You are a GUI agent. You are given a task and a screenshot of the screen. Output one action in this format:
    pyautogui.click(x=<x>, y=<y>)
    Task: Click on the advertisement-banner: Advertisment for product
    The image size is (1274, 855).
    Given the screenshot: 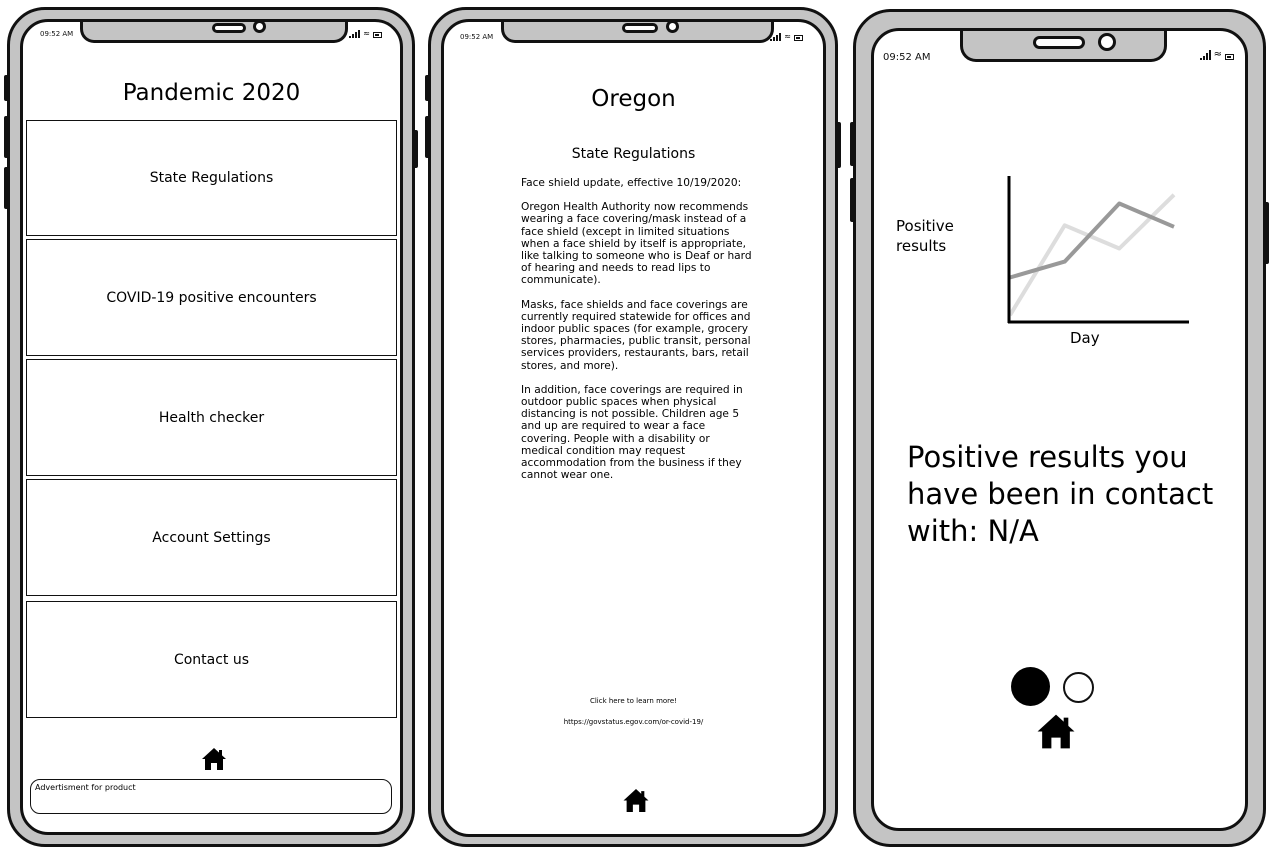 What is the action you would take?
    pyautogui.click(x=211, y=796)
    